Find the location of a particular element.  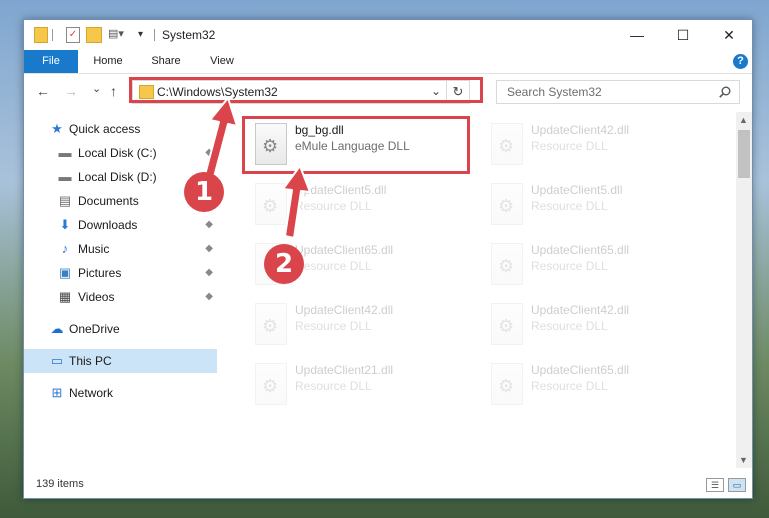

new-folder-icon is located at coordinates (94, 35).